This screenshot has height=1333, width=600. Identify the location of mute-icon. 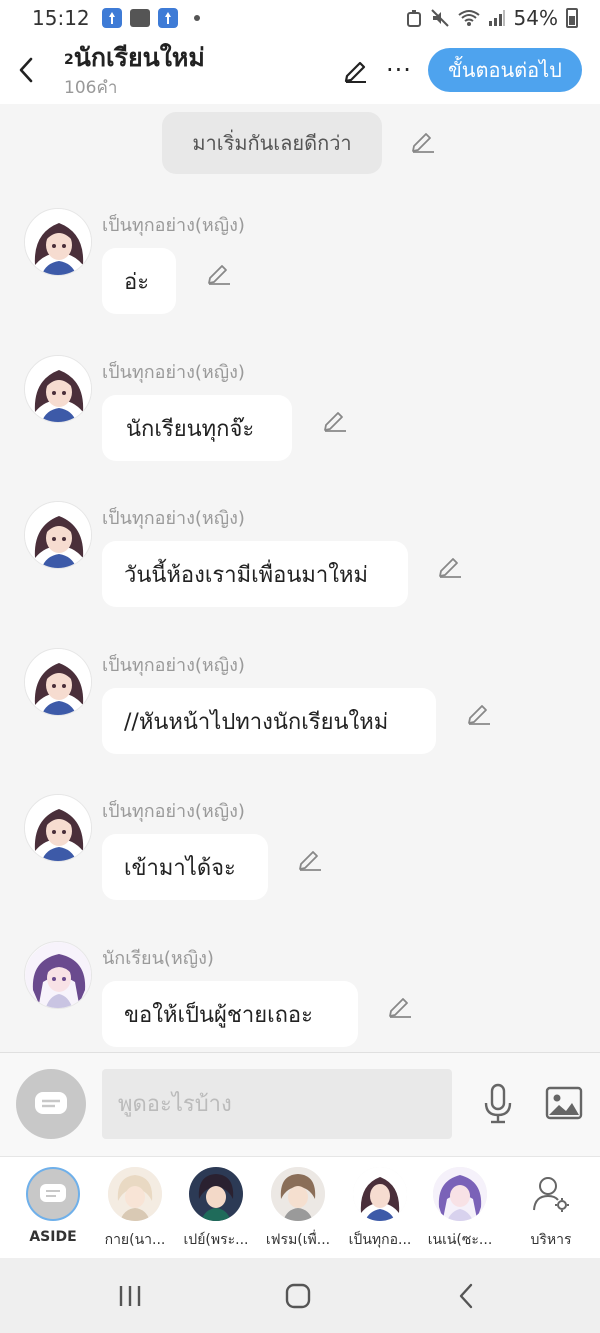
(439, 18).